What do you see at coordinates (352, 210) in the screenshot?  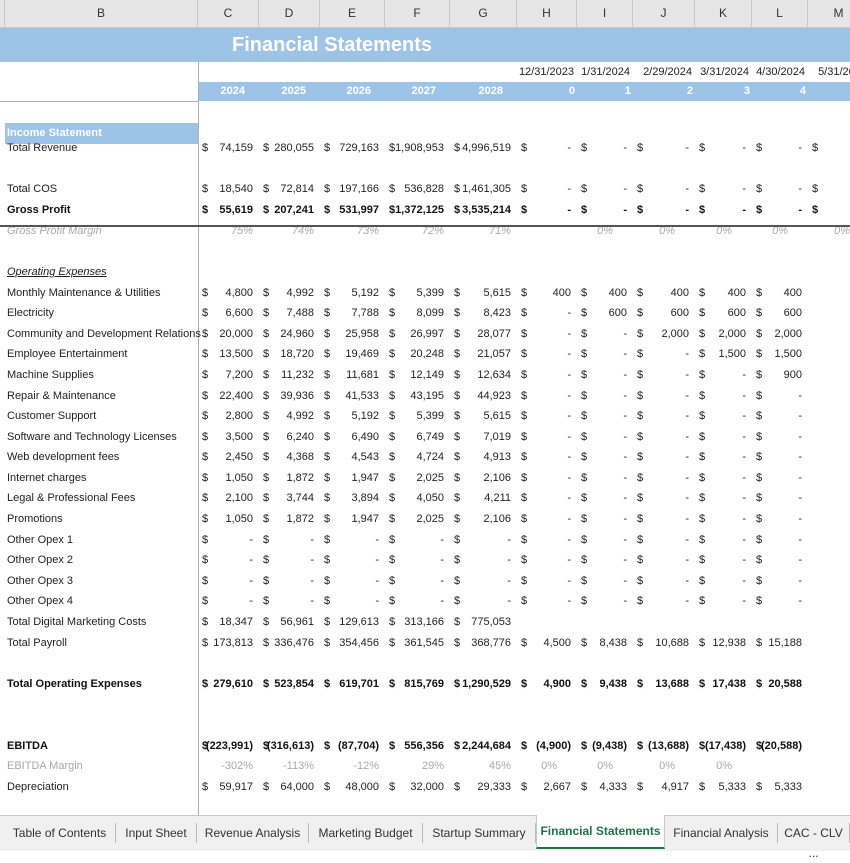 I see `value-cell: $531,997` at bounding box center [352, 210].